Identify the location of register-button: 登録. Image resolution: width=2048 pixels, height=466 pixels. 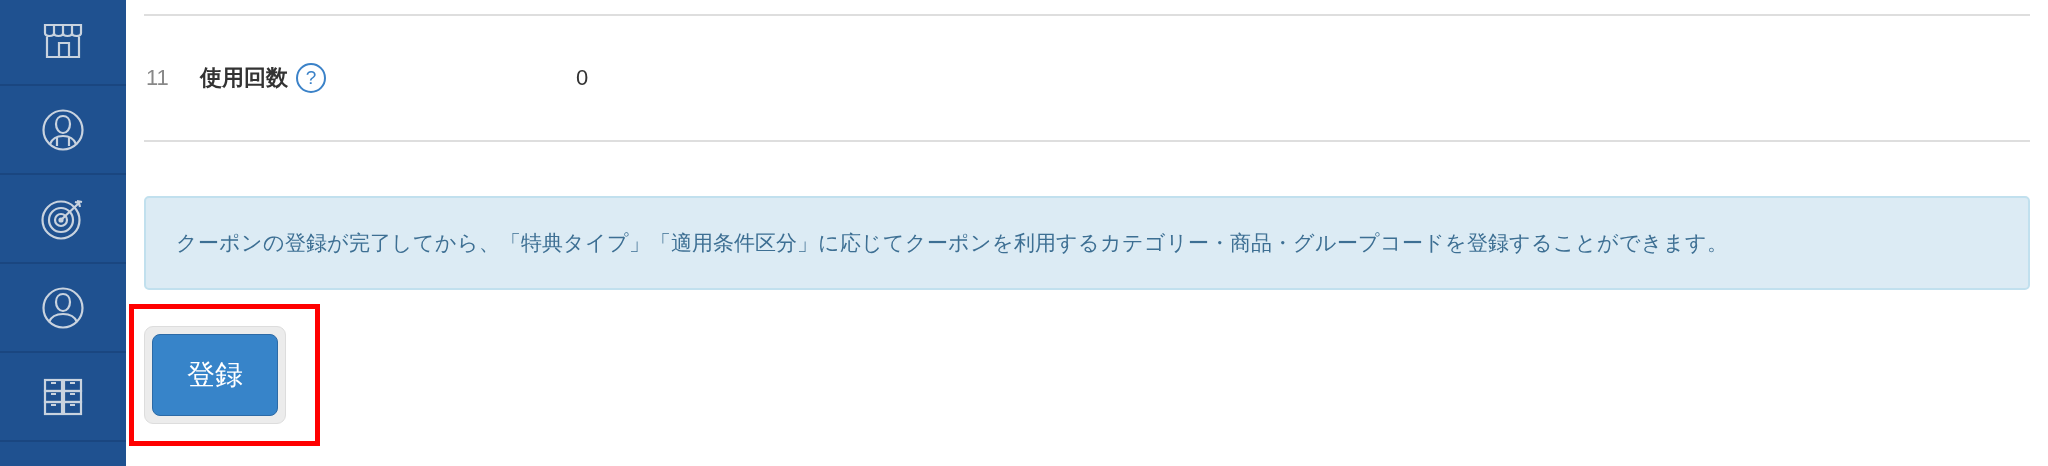
(215, 375).